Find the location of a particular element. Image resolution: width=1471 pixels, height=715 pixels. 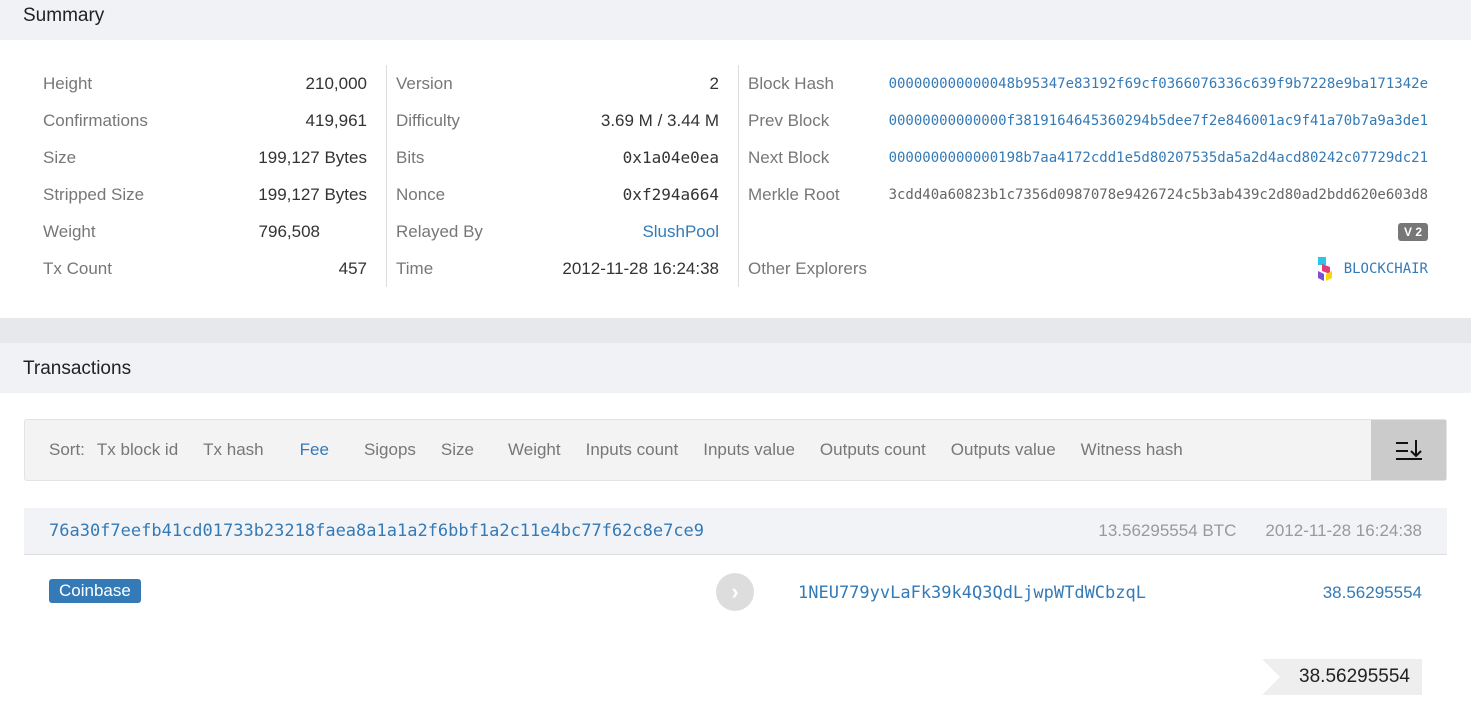

value: 0xf294a664 is located at coordinates (670, 194).